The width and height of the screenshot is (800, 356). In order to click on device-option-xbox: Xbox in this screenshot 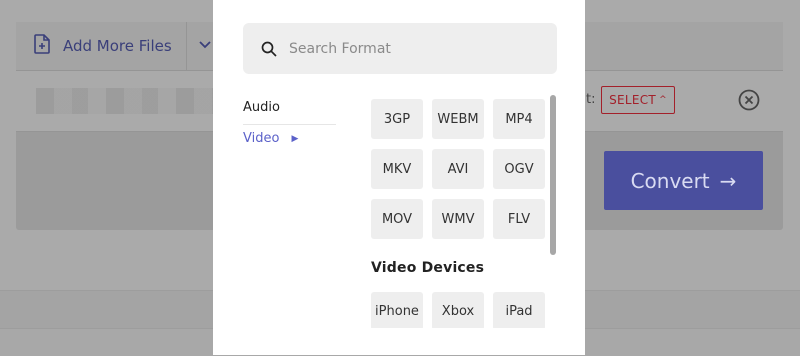, I will do `click(458, 311)`.